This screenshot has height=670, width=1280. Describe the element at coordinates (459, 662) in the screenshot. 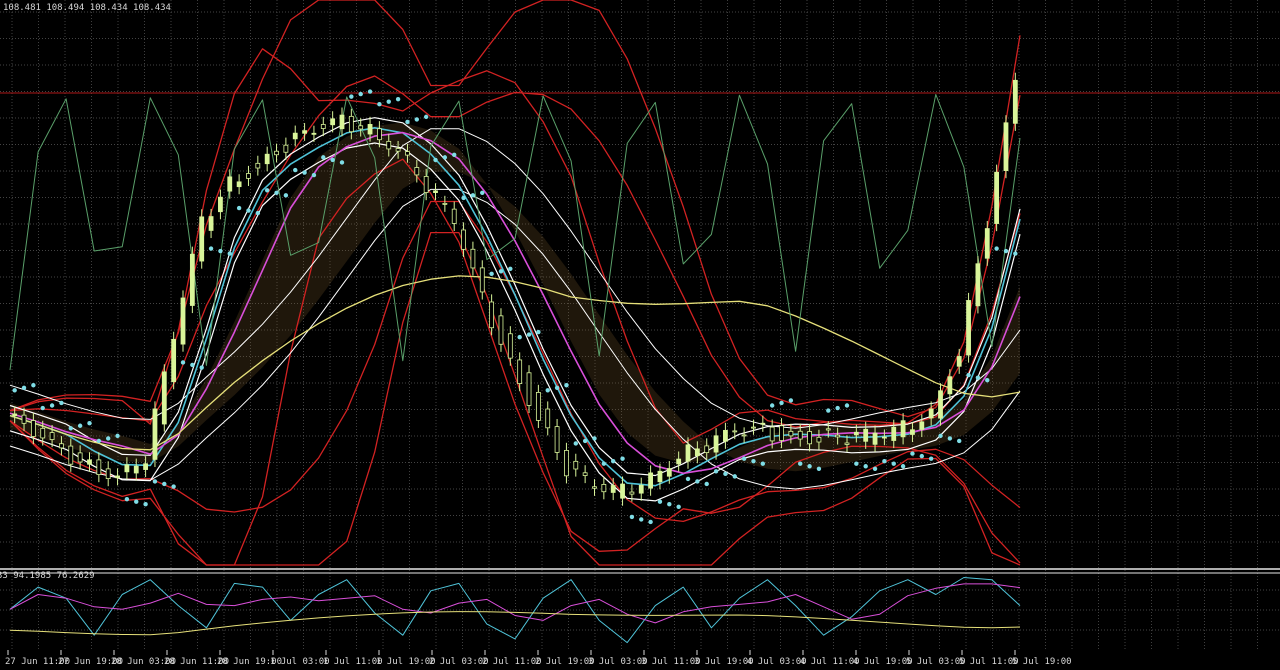

I see `x-tick-label: 2 Jul 03:00` at that location.